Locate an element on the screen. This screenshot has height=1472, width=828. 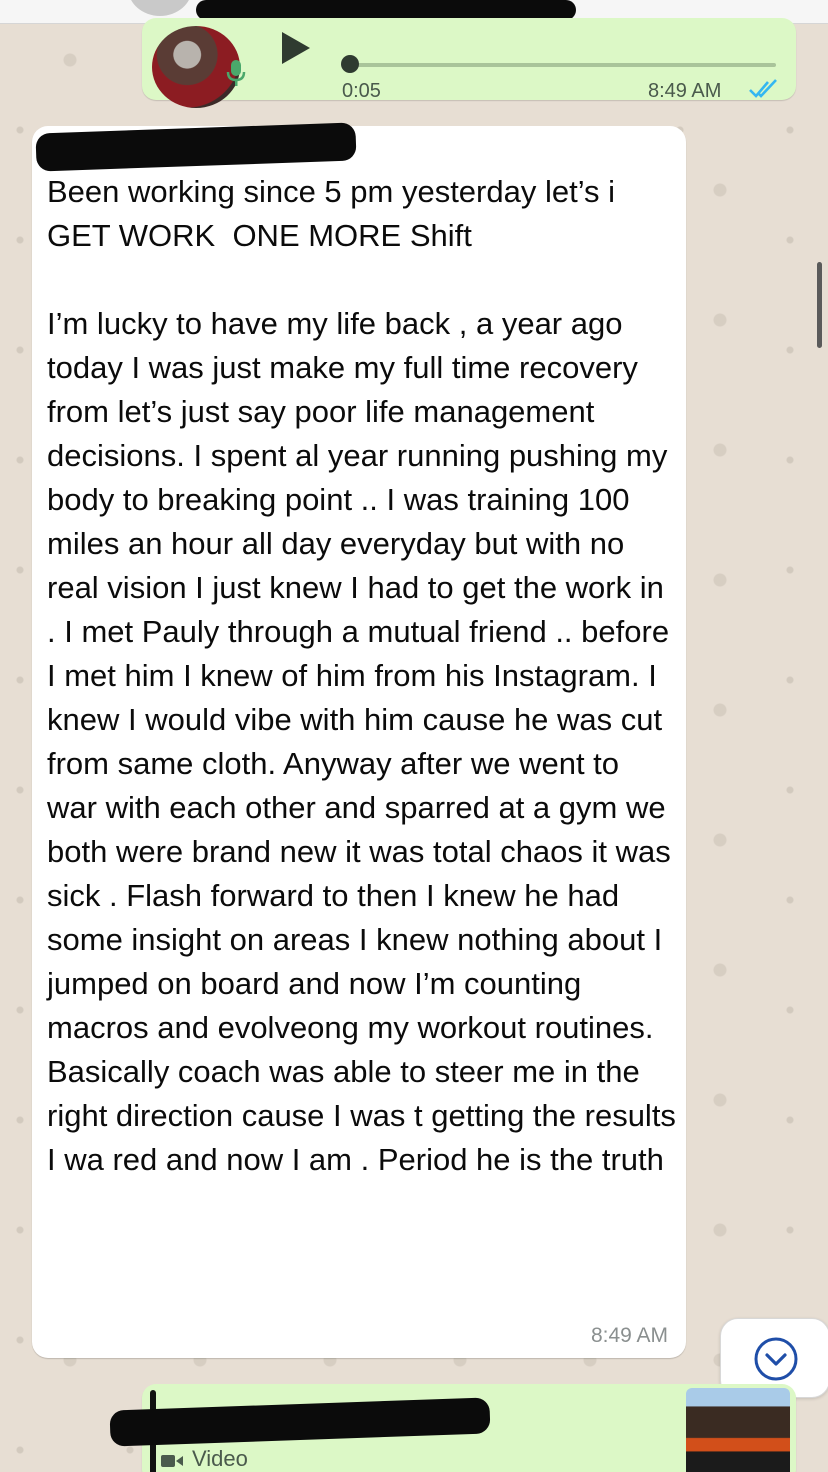
video-thumbnail is located at coordinates (738, 1430).